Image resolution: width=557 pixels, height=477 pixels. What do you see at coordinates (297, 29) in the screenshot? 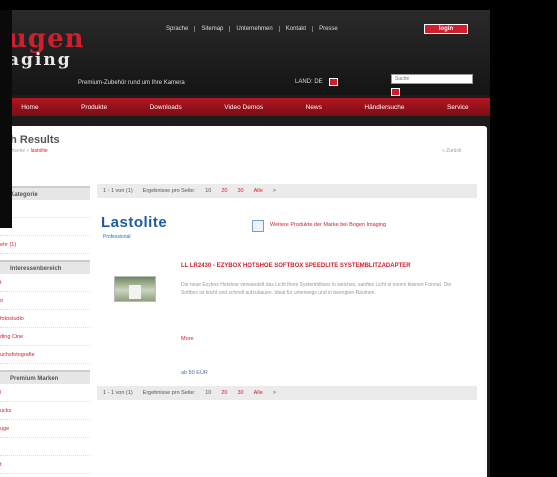
I see `topnav-contact: Kontakt` at bounding box center [297, 29].